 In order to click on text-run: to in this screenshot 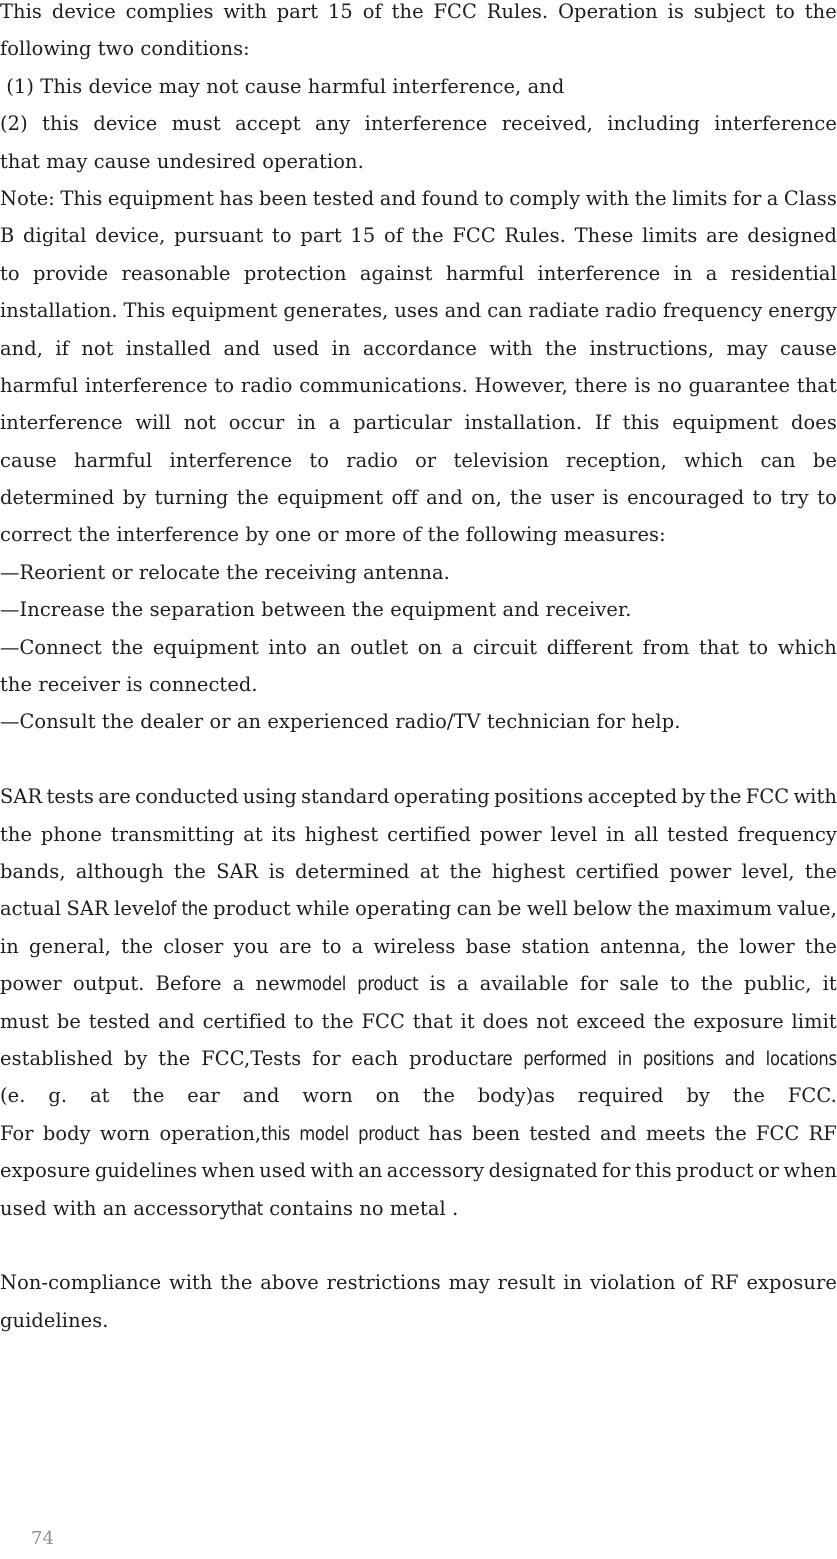, I will do `click(304, 1021)`.